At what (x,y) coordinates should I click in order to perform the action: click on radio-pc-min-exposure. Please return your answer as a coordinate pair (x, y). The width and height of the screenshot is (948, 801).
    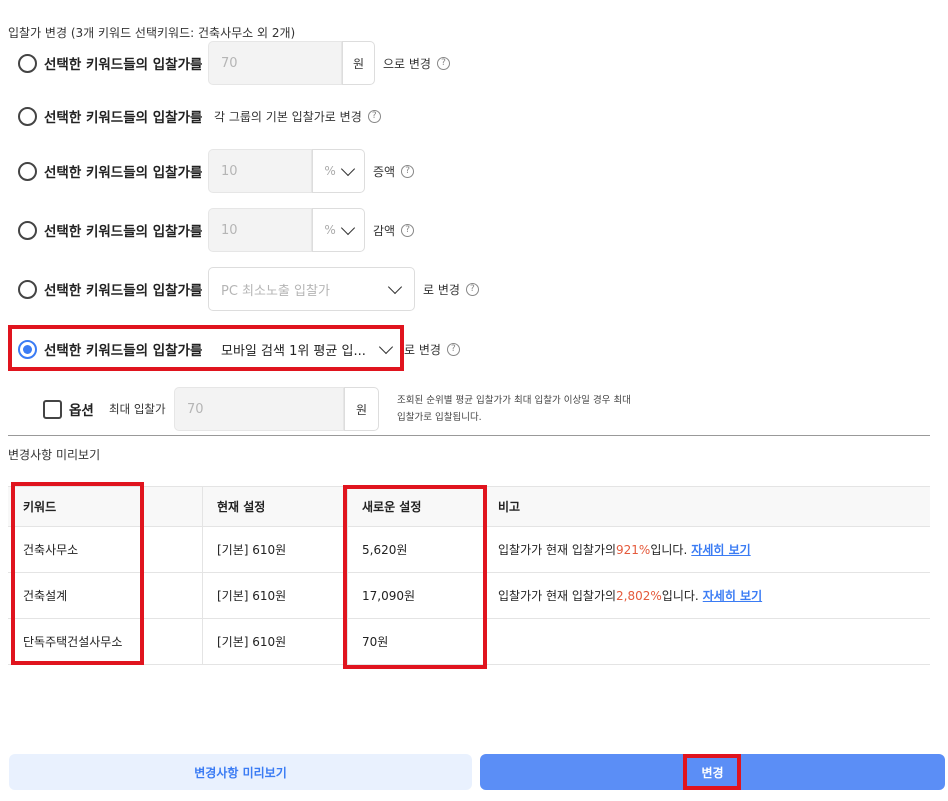
    Looking at the image, I should click on (27, 289).